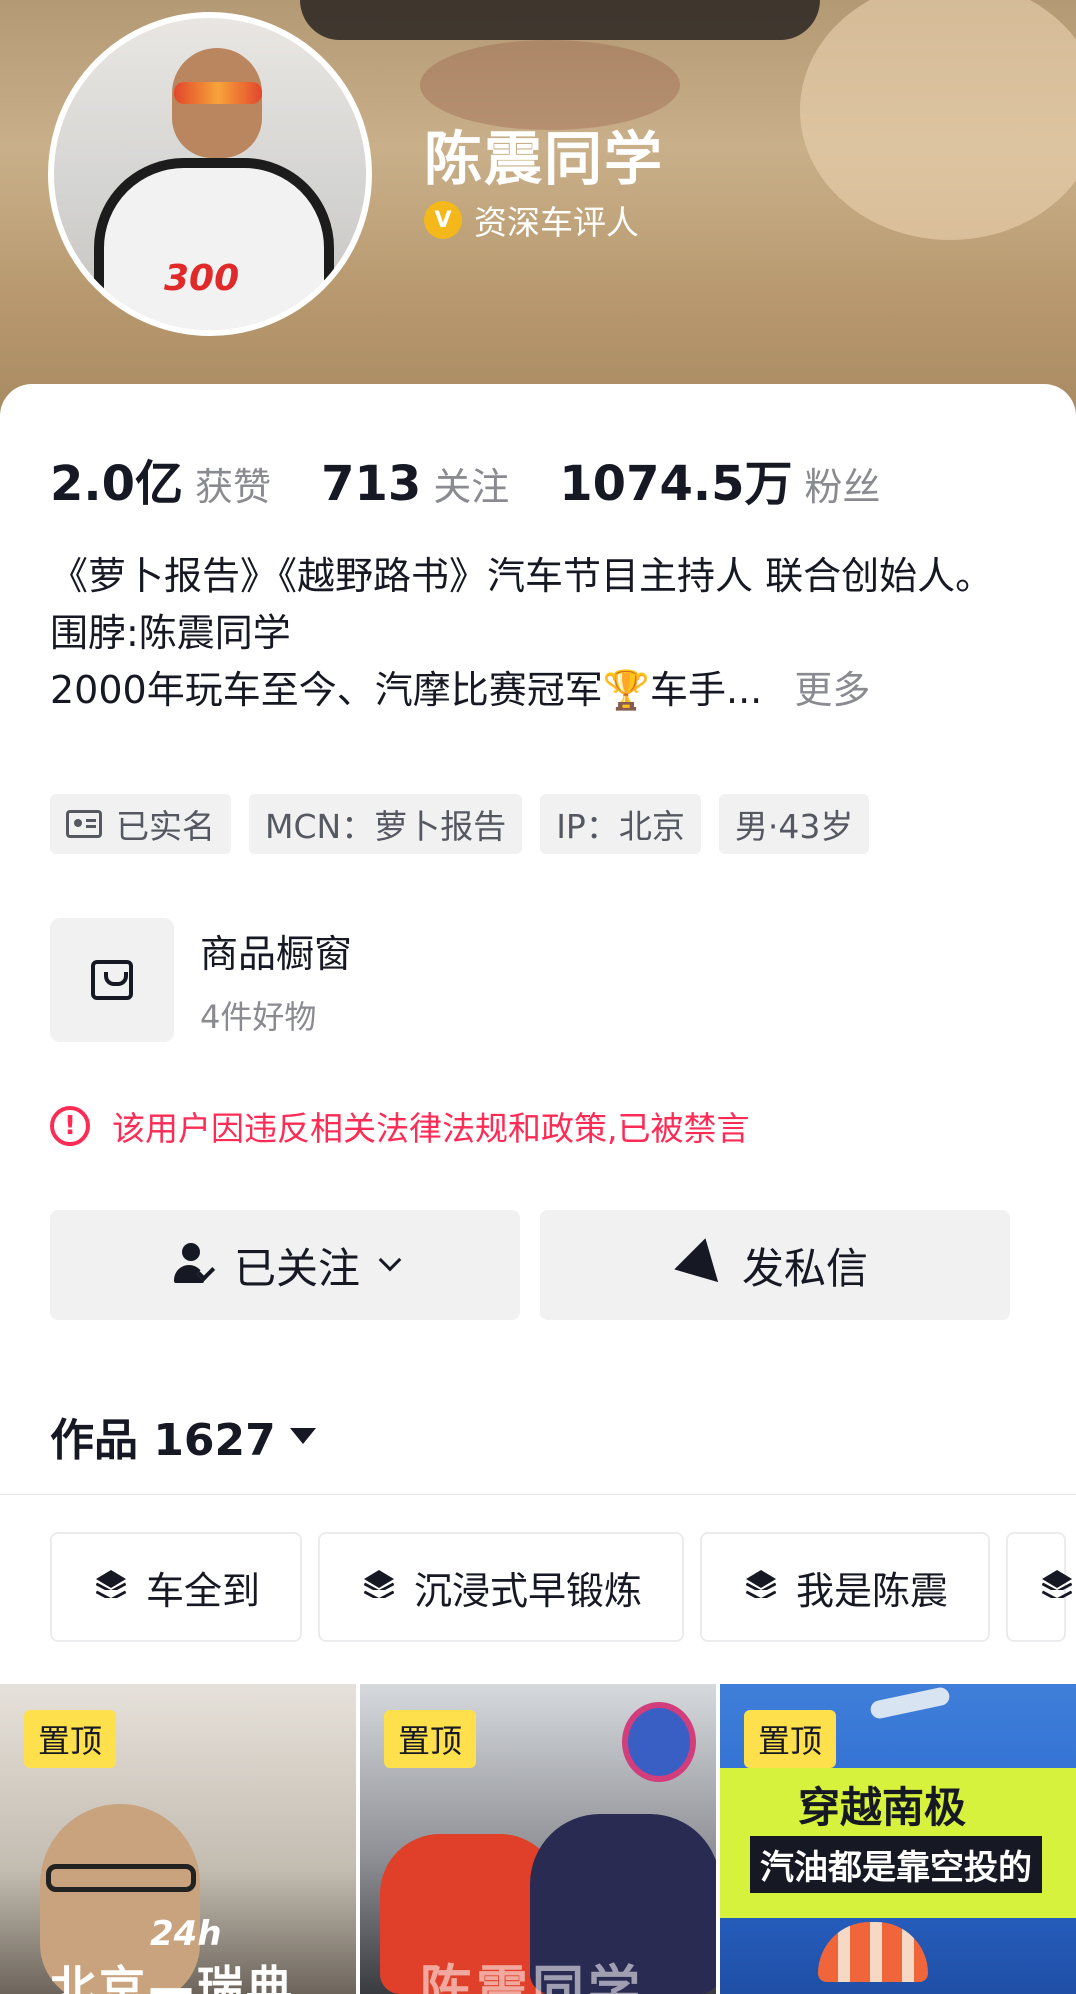  I want to click on ban-notice: ! 该用户因违反相关法律法规和政策,已被禁言, so click(400, 1126).